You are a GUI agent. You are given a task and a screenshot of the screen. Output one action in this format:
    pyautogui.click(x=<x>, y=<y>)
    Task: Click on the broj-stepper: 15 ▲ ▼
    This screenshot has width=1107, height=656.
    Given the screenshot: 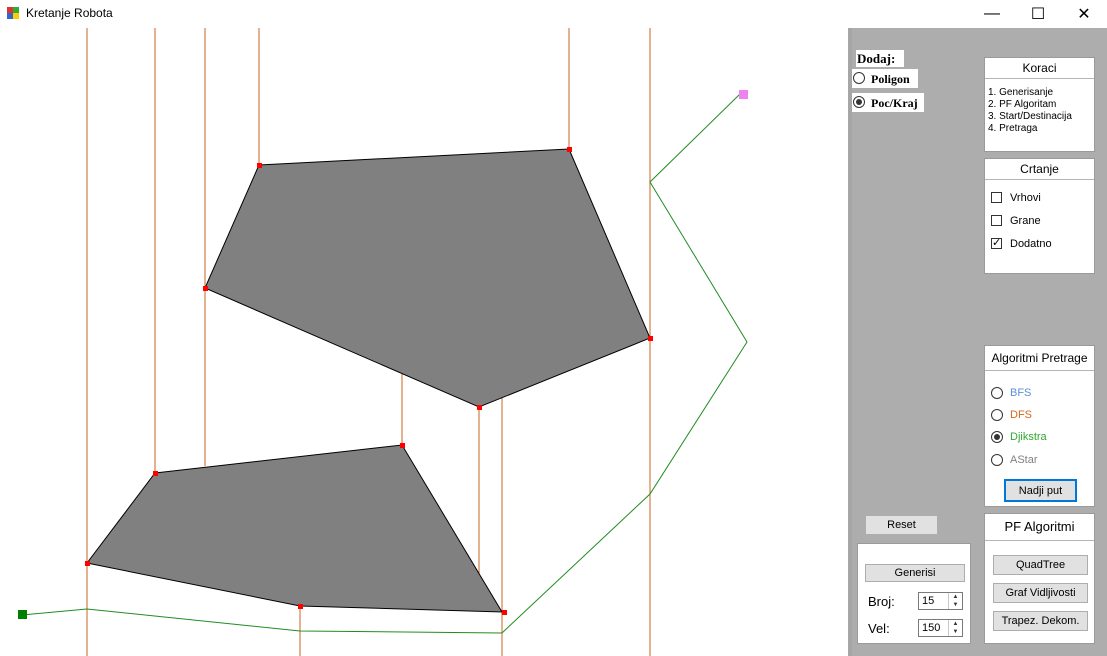 What is the action you would take?
    pyautogui.click(x=940, y=601)
    